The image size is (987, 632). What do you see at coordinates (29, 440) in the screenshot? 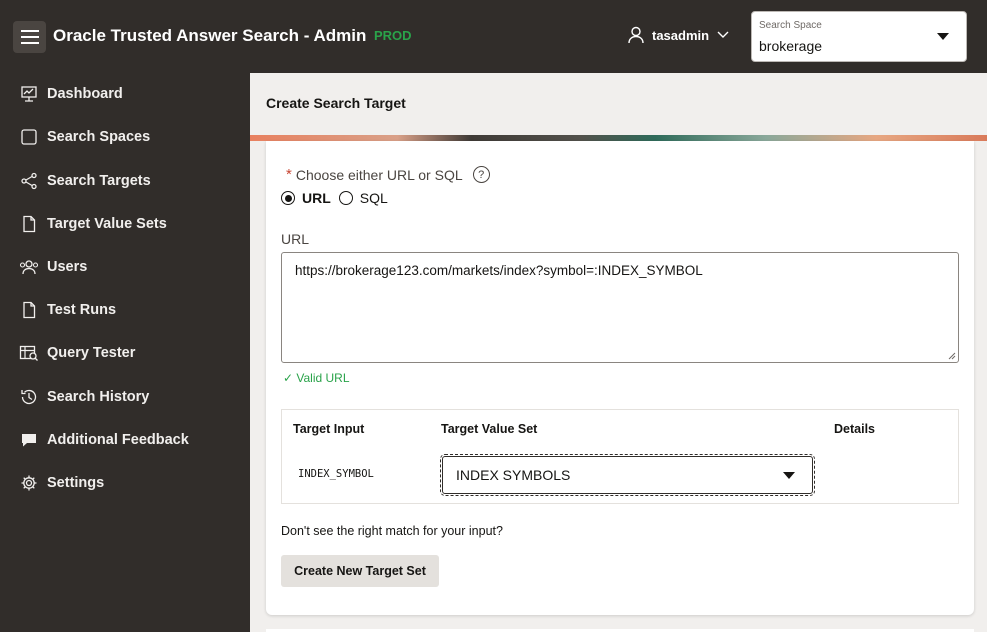
I see `chat-bubble-icon` at bounding box center [29, 440].